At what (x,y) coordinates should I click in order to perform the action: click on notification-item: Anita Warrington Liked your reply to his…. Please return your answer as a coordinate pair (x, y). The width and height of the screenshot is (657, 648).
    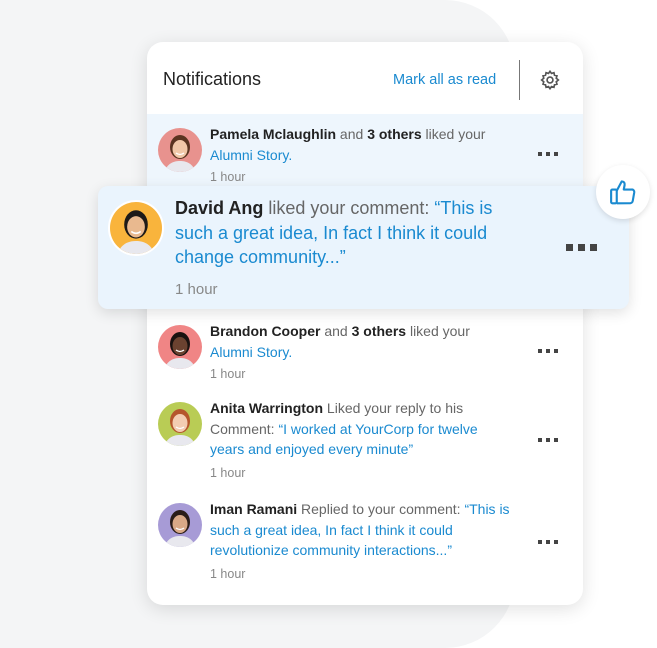
    Looking at the image, I should click on (365, 444).